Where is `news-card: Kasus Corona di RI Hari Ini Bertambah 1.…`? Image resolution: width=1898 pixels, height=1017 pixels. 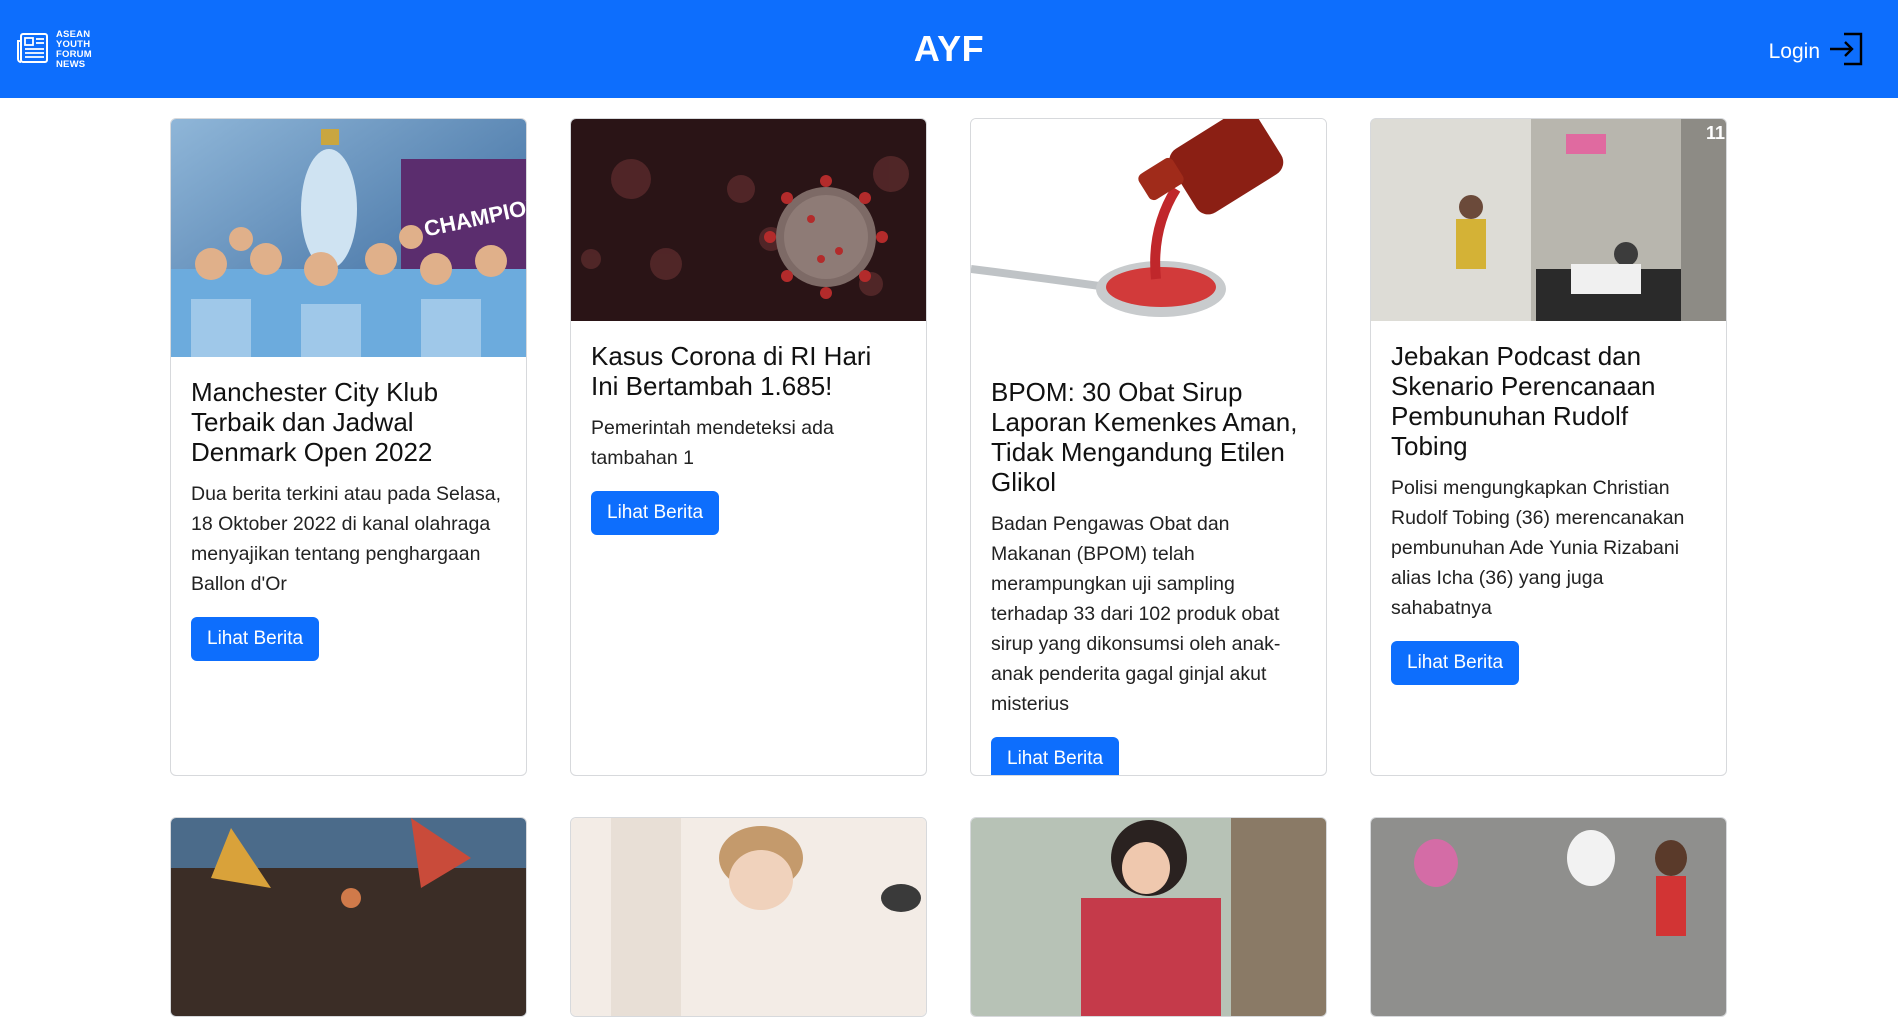 news-card: Kasus Corona di RI Hari Ini Bertambah 1.… is located at coordinates (748, 447).